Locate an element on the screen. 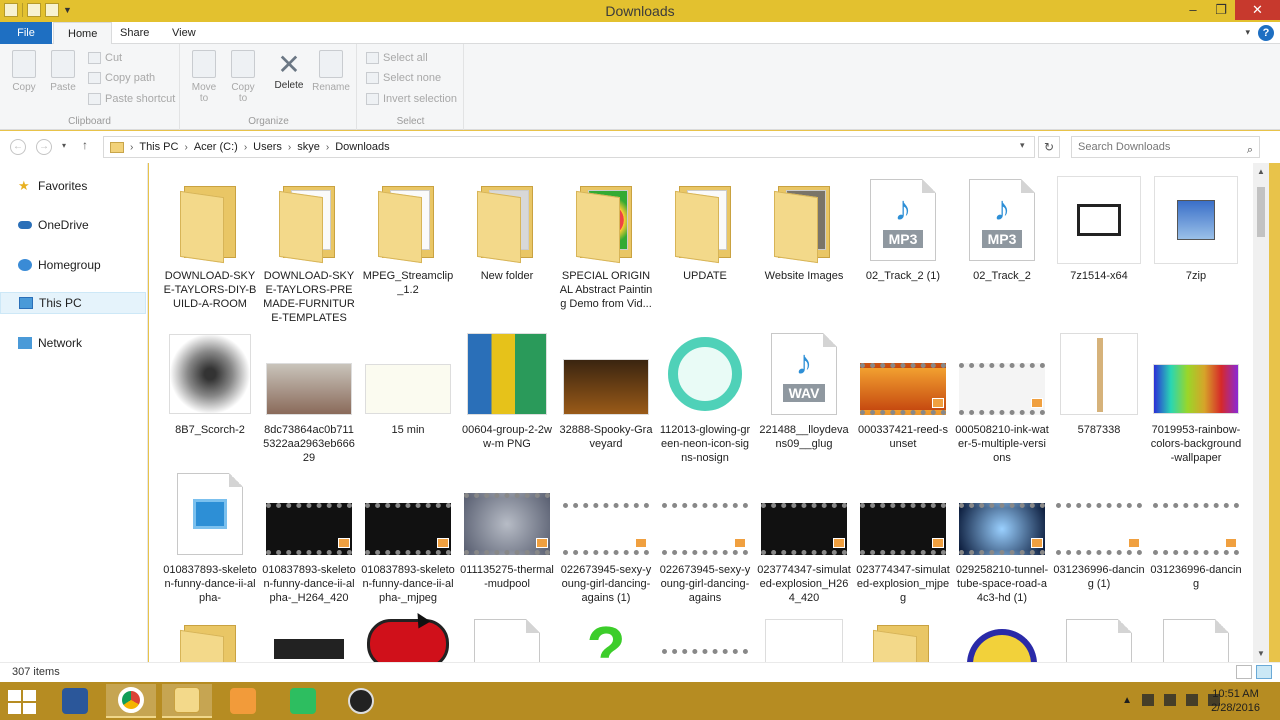 The width and height of the screenshot is (1280, 720). file-item: UPDATE is located at coordinates (705, 229).